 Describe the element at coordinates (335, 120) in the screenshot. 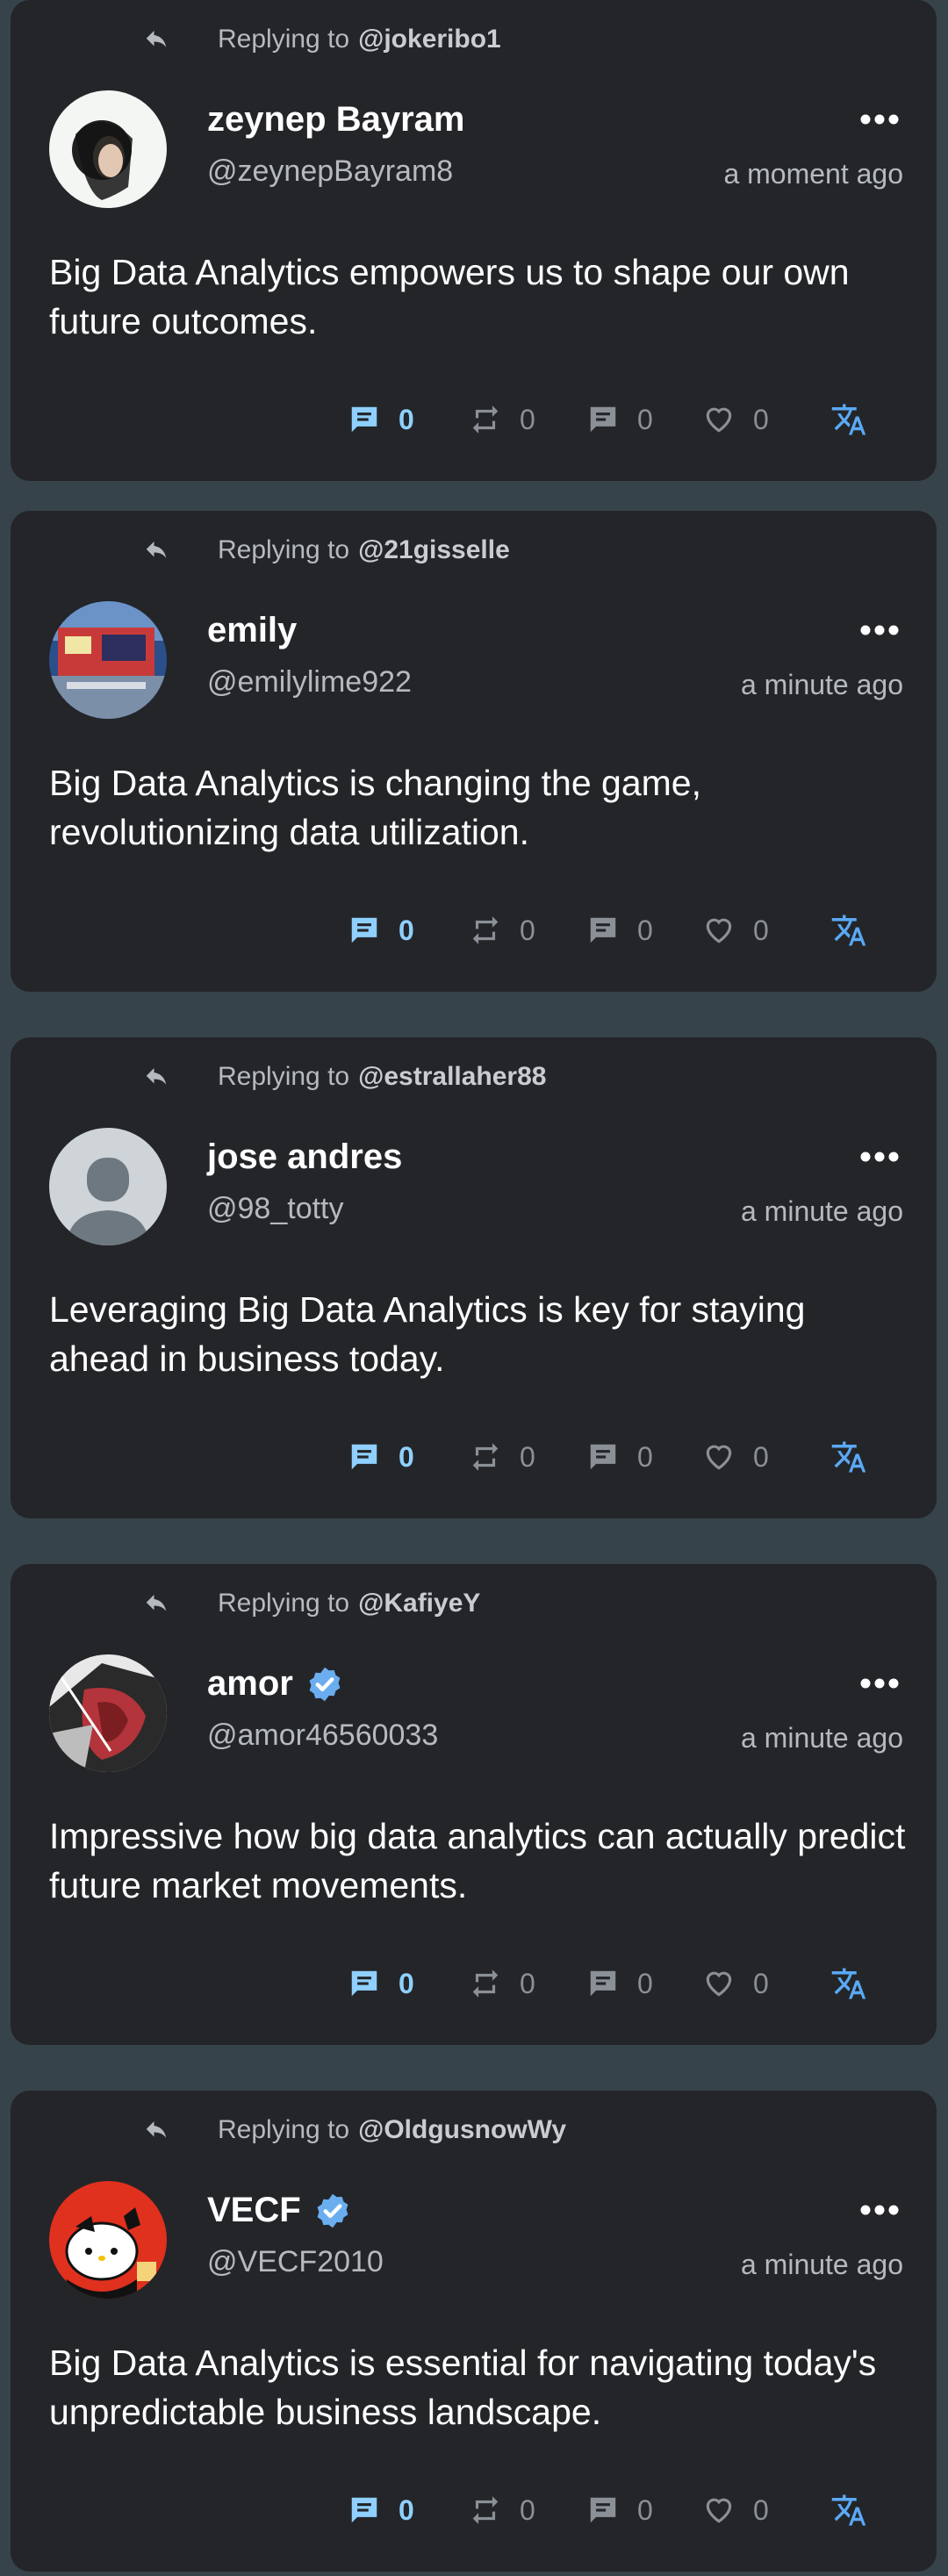

I see `display-name: zeynep Bayram` at that location.